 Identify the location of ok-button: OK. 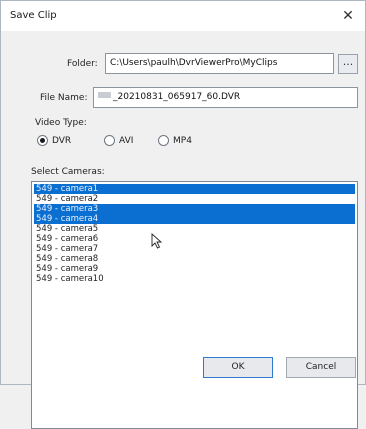
(238, 367).